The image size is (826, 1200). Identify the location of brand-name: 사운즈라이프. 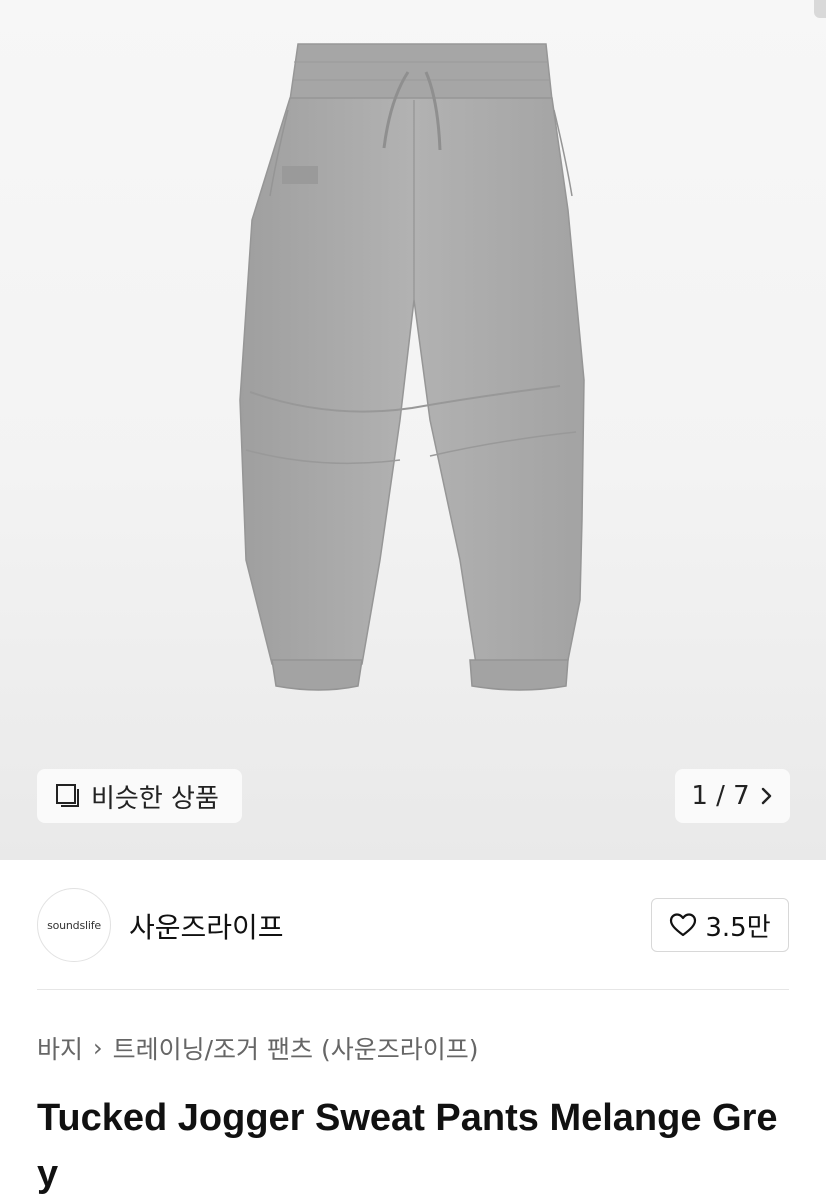
(206, 926).